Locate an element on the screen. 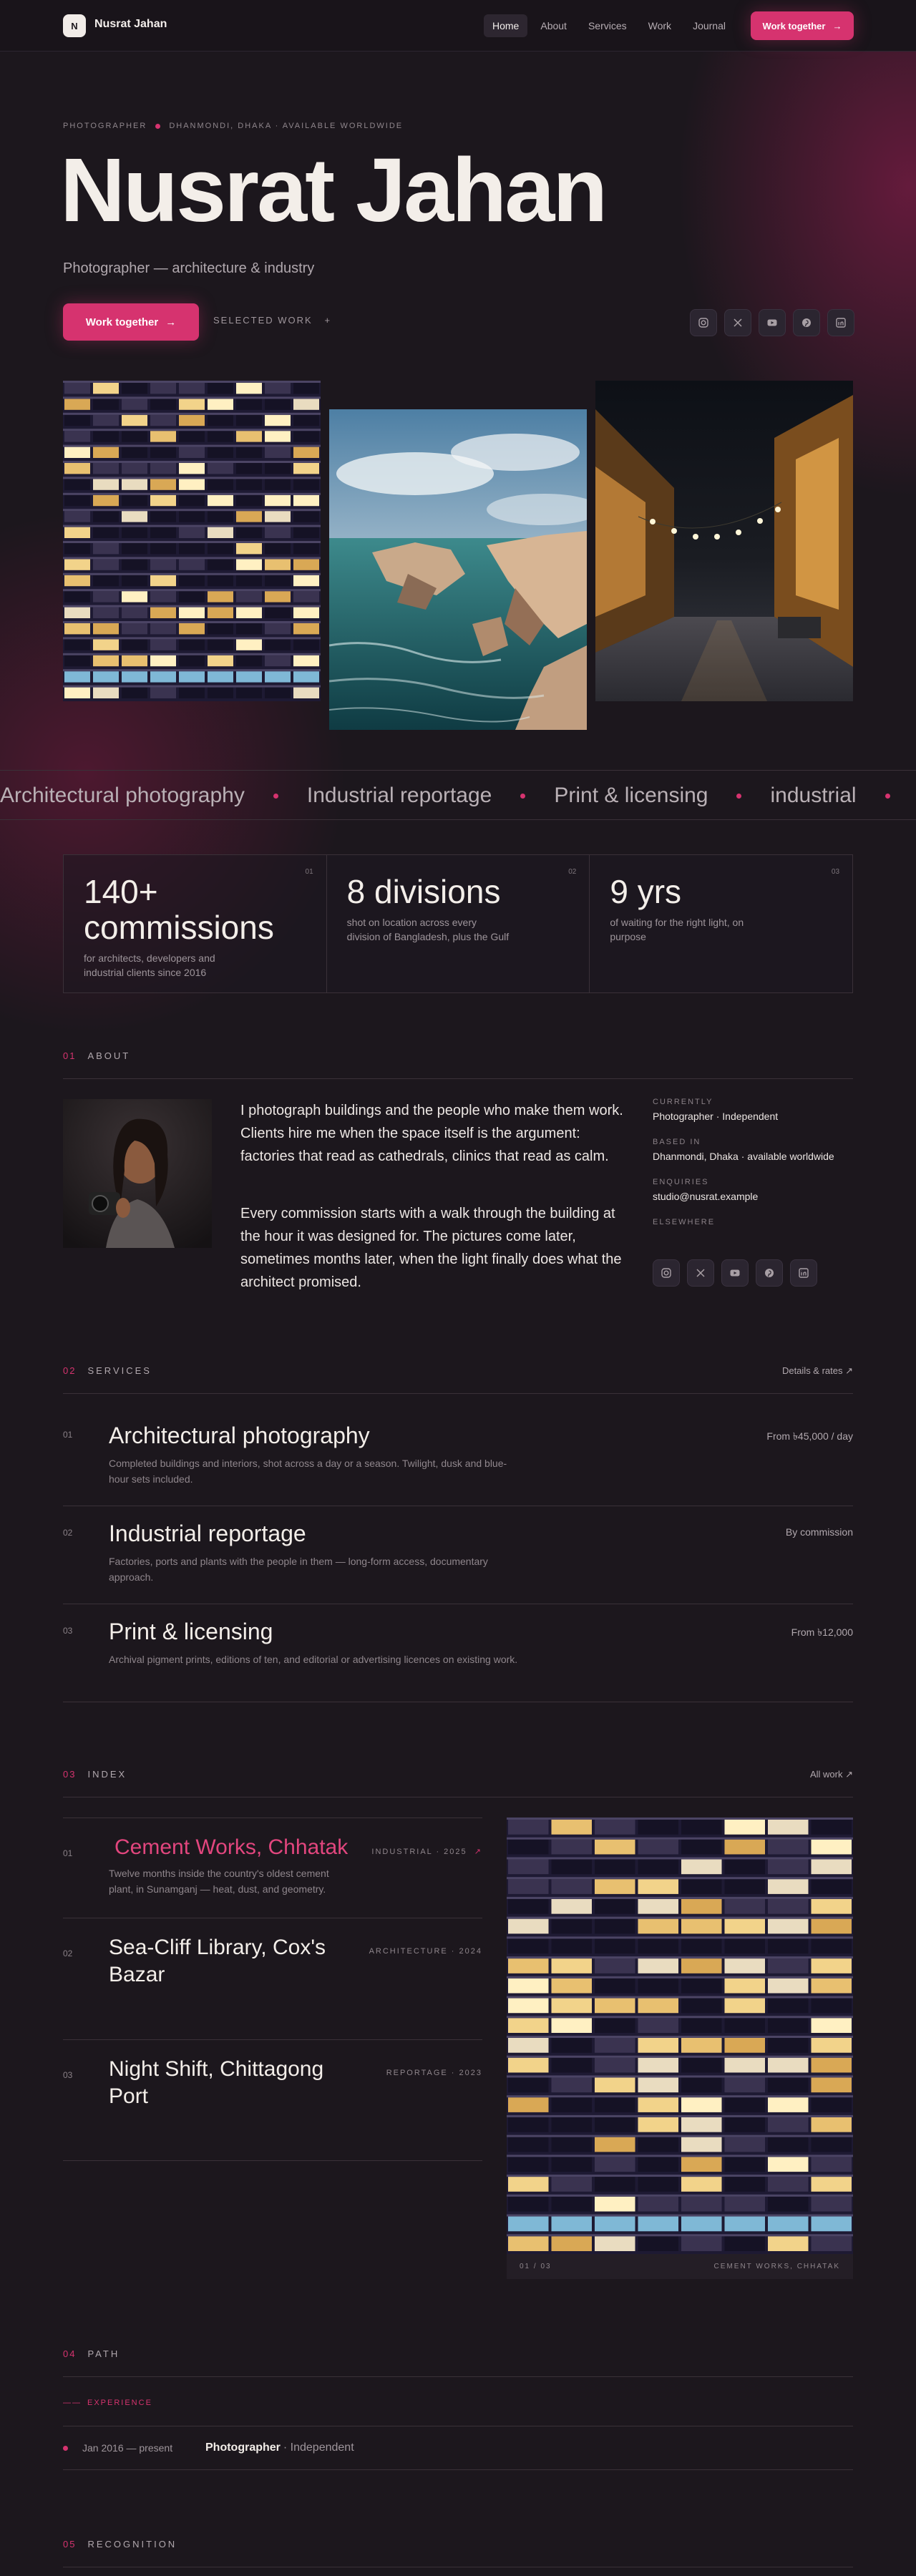  experience-label-text: EXPERIENCE is located at coordinates (119, 2403).